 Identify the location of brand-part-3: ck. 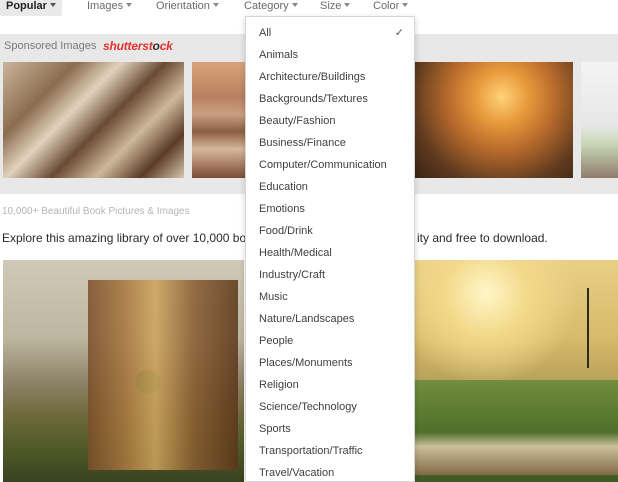
(166, 46).